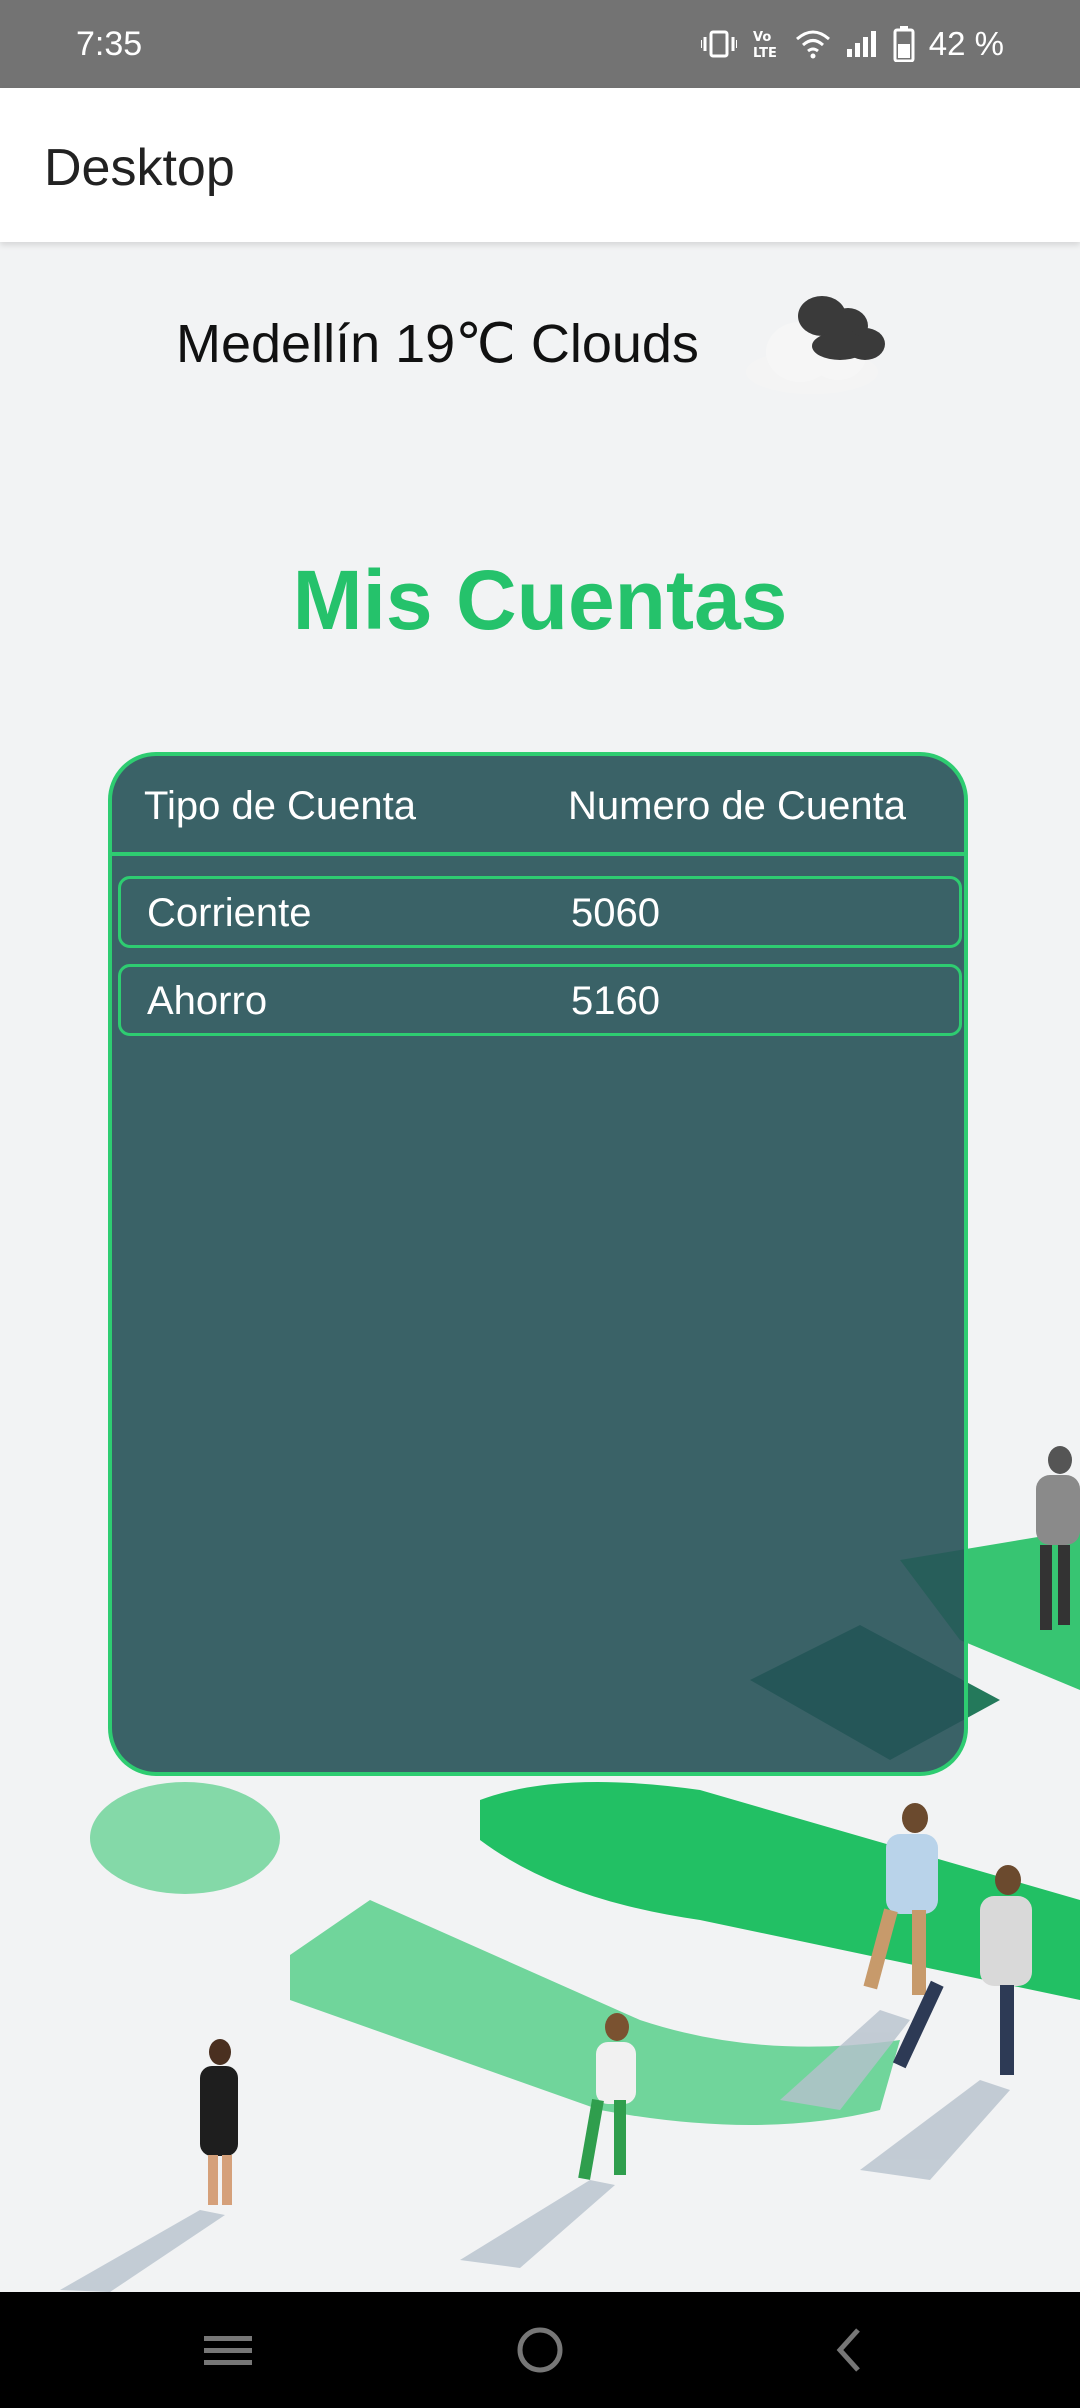 The height and width of the screenshot is (2408, 1080). What do you see at coordinates (904, 44) in the screenshot?
I see `battery-icon` at bounding box center [904, 44].